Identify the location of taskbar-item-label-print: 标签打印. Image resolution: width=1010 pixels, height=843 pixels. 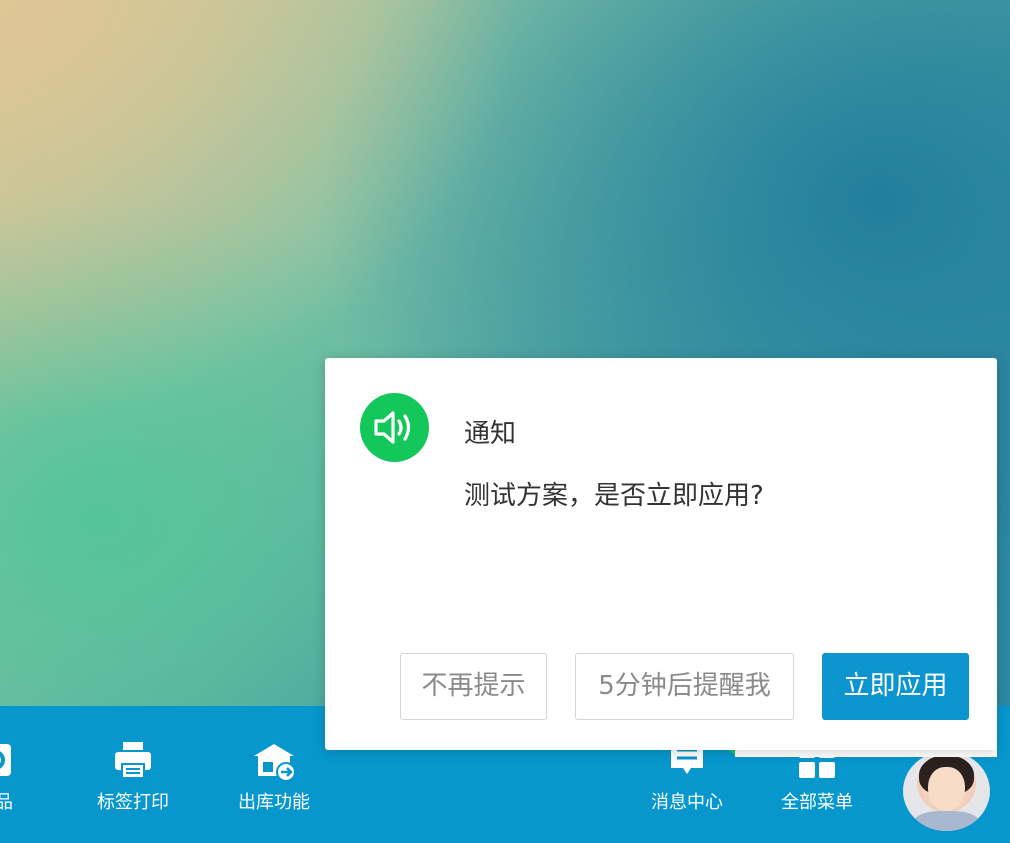
(133, 776).